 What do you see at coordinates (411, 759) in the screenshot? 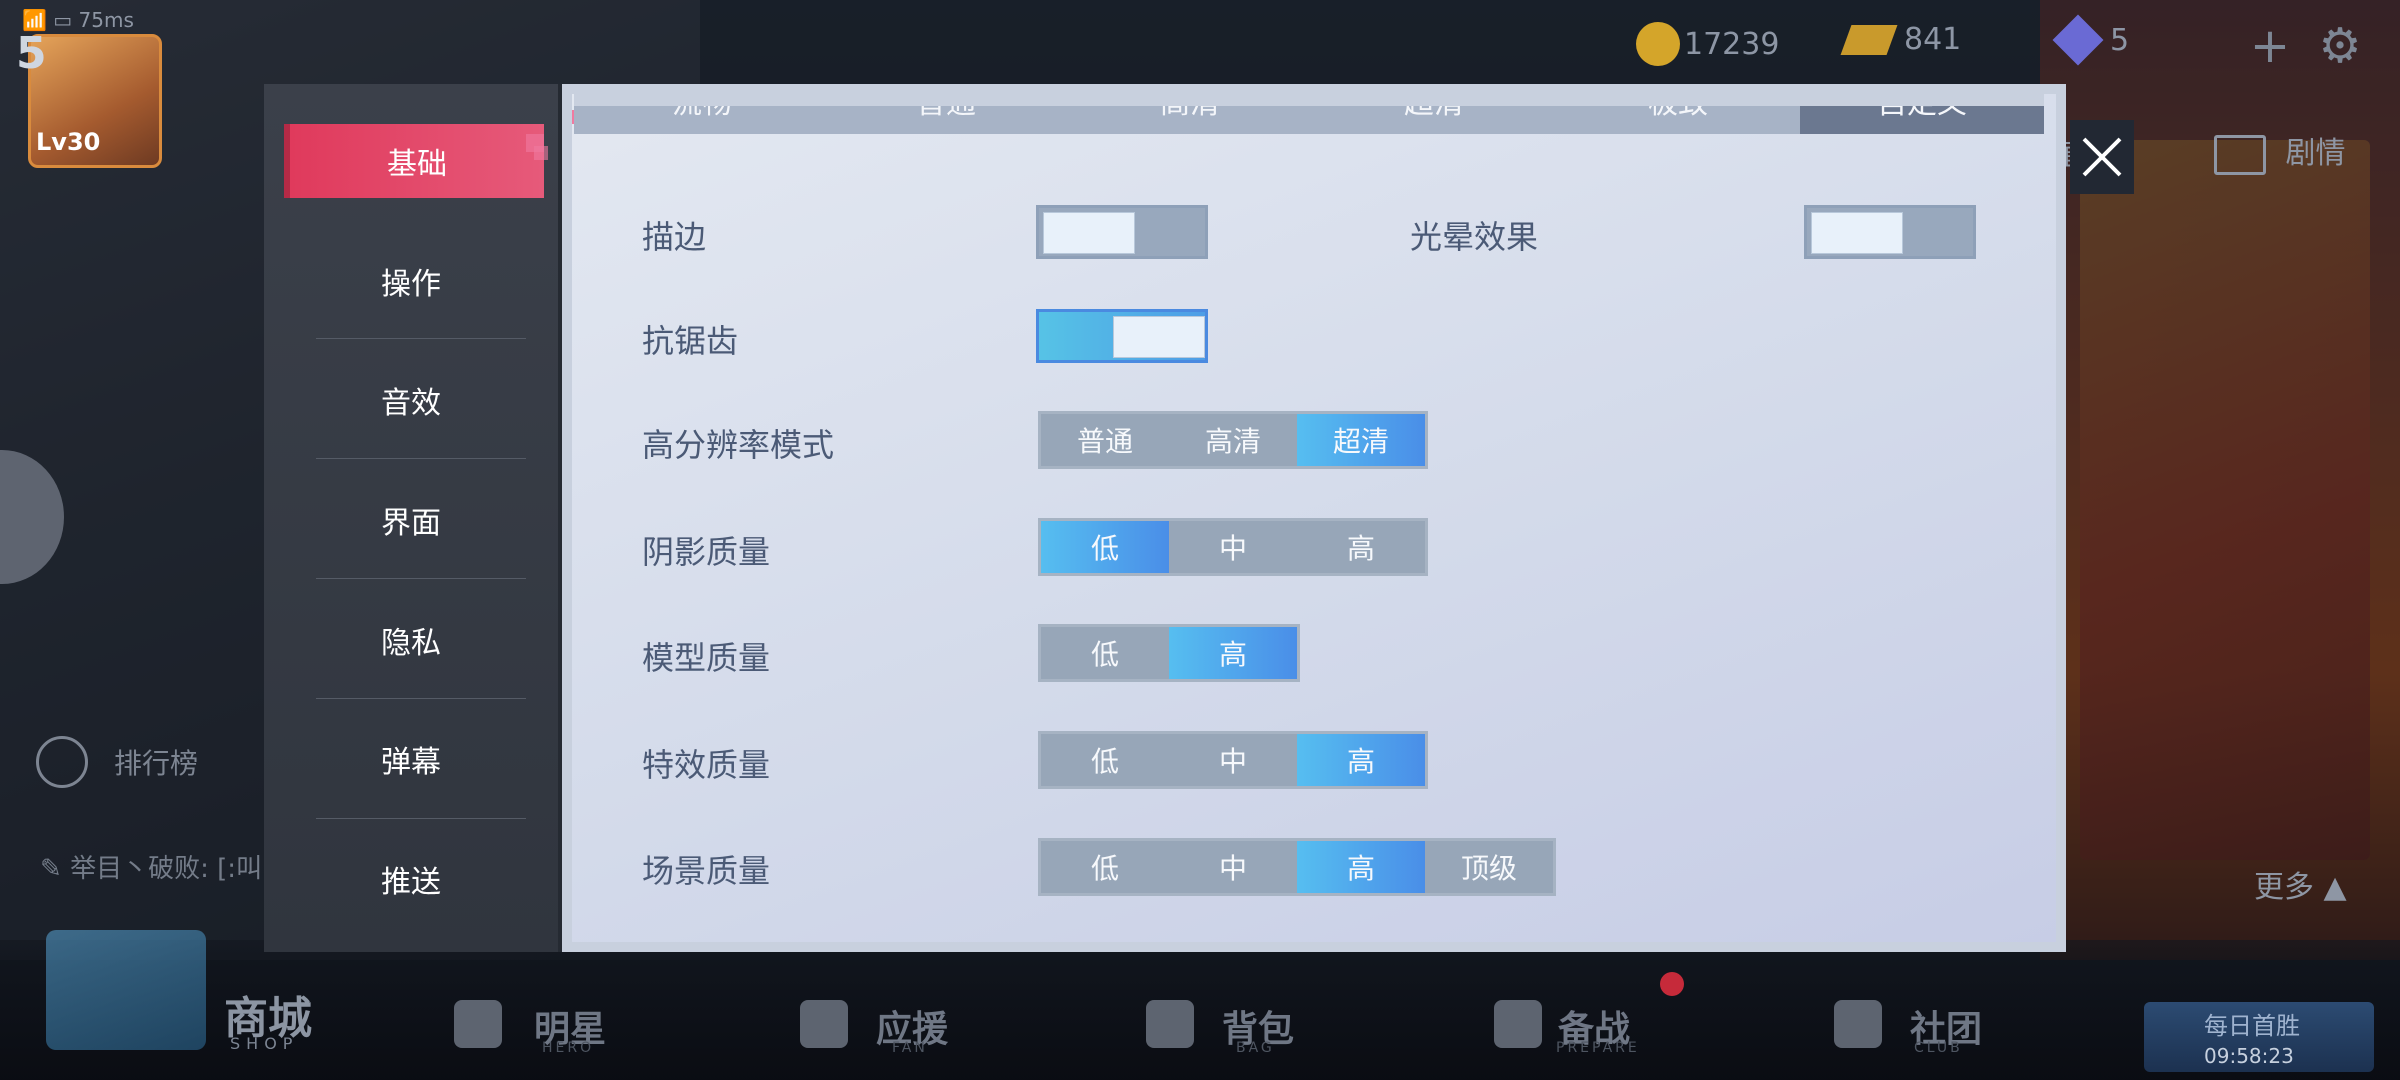
I see `tab-danmaku: 弹幕` at bounding box center [411, 759].